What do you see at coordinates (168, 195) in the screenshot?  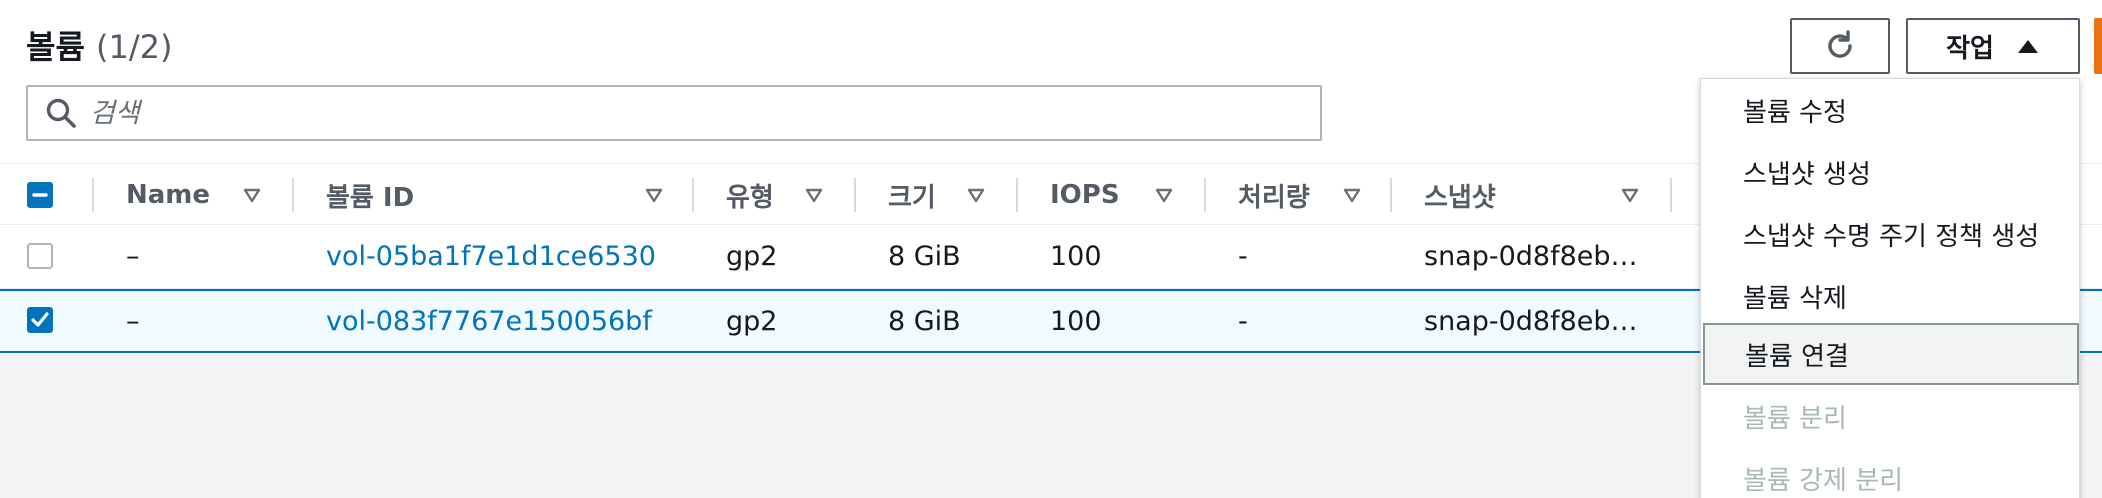 I see `column-header-label: Name` at bounding box center [168, 195].